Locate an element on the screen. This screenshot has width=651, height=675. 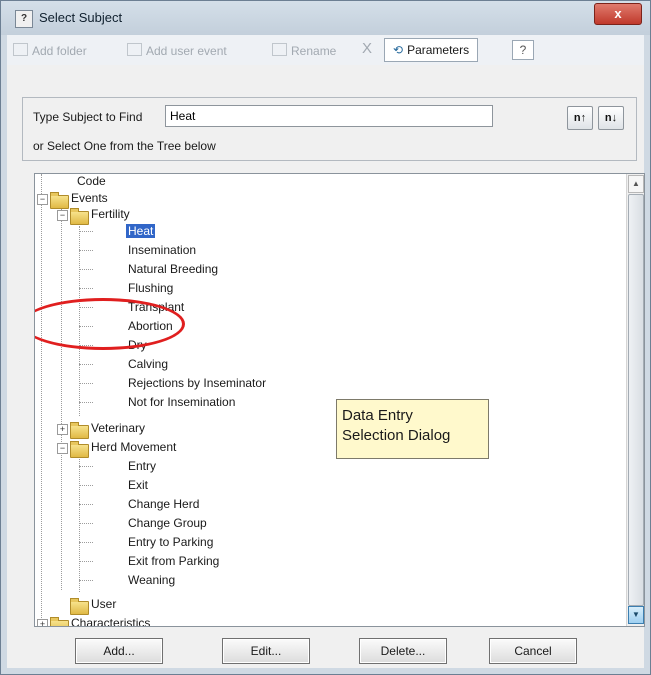
parameters-button: ⟲ Parameters is located at coordinates (431, 50).